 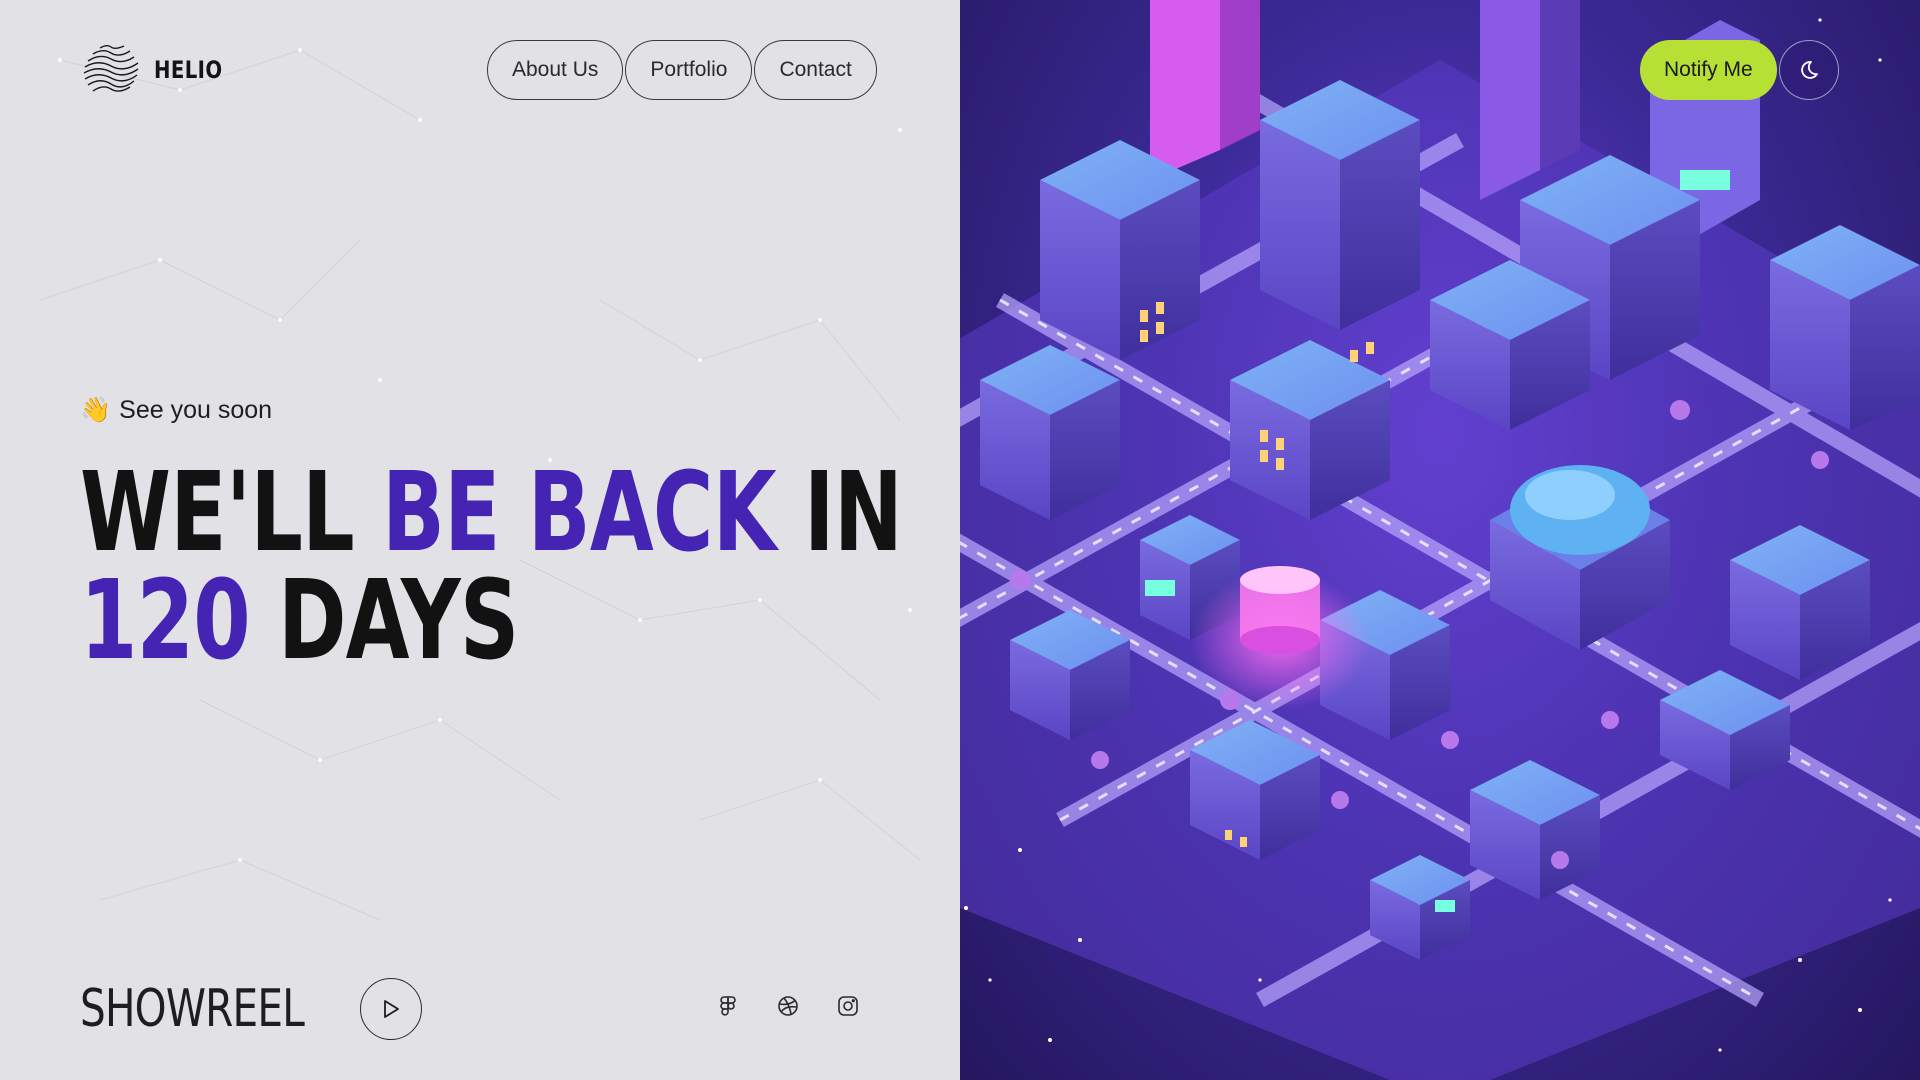 What do you see at coordinates (111, 68) in the screenshot?
I see `wavy-sphere-logo-icon` at bounding box center [111, 68].